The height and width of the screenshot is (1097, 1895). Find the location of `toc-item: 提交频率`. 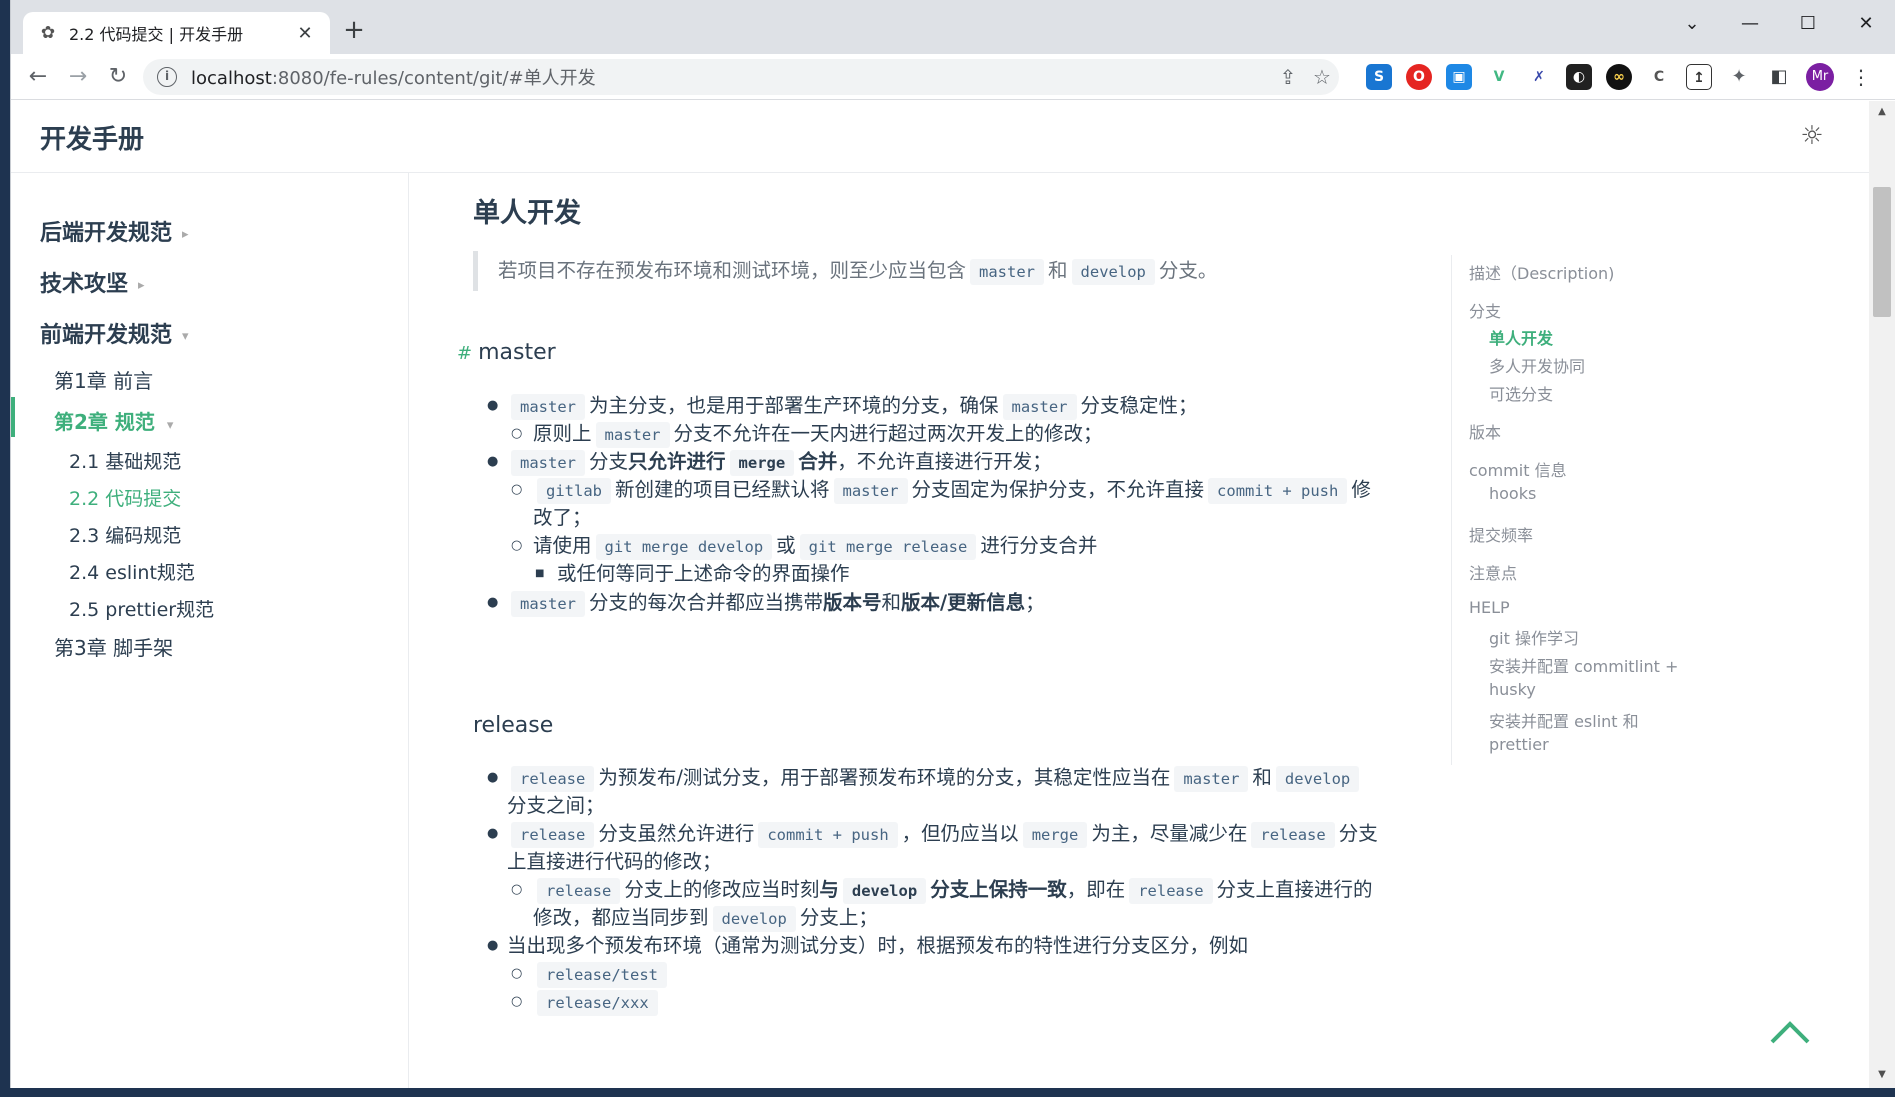

toc-item: 提交频率 is located at coordinates (1501, 534).